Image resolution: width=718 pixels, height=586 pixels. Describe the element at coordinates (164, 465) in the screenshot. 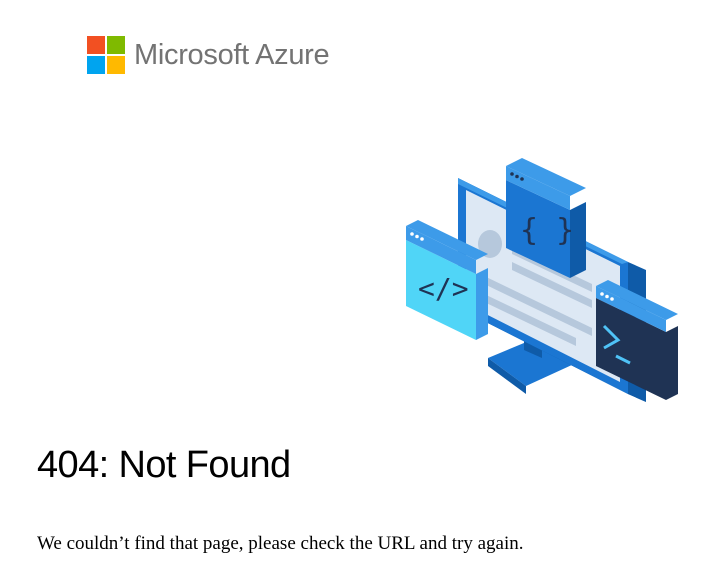

I see `page-title: 404: Not Found` at that location.